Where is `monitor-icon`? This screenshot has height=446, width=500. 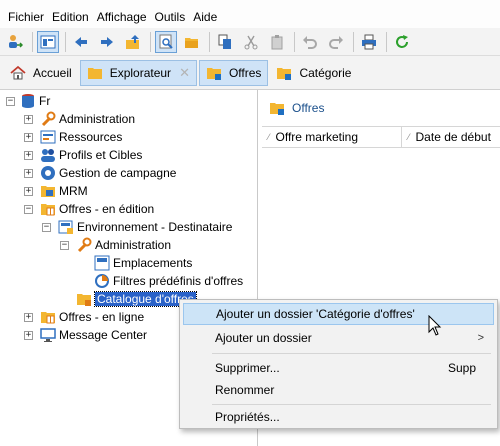 monitor-icon is located at coordinates (48, 335).